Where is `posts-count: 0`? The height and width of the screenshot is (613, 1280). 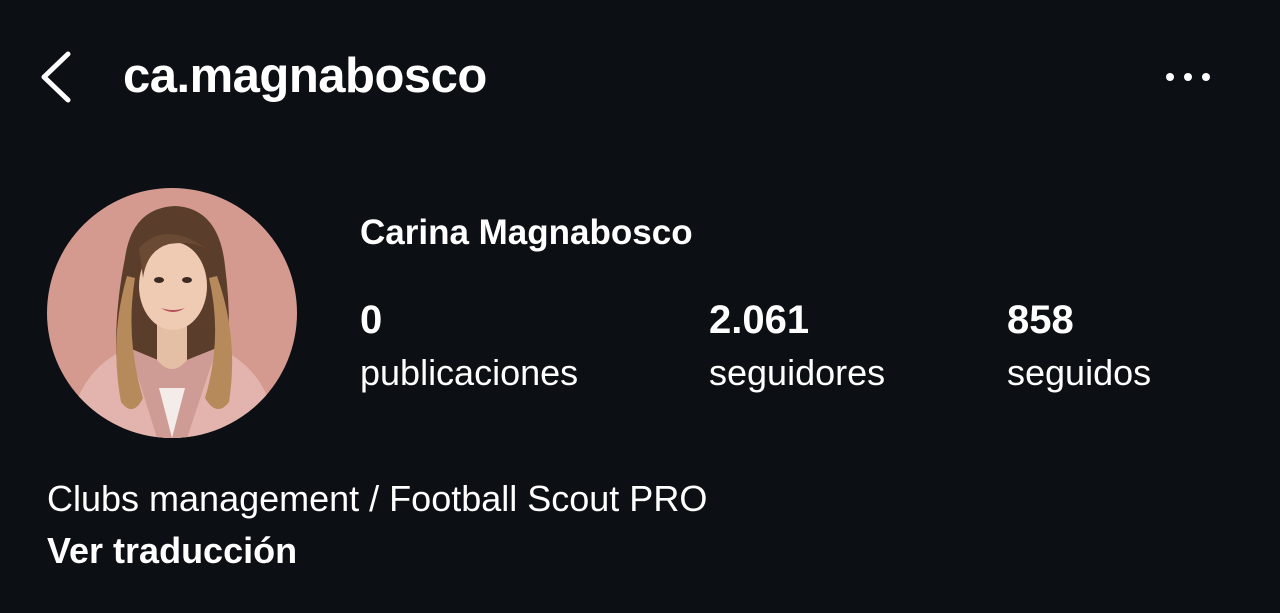 posts-count: 0 is located at coordinates (371, 320).